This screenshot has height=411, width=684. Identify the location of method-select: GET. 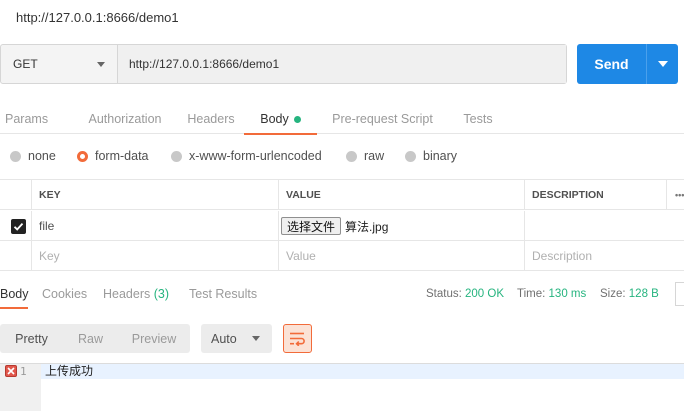
(59, 64).